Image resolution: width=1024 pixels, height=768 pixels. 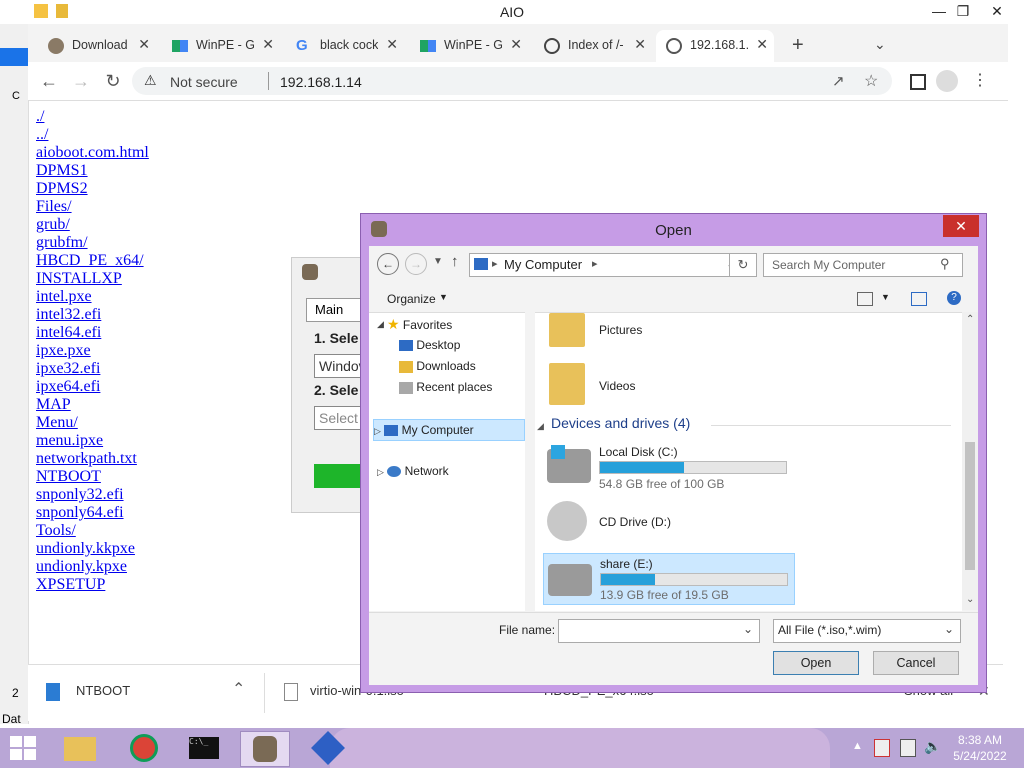 I want to click on scroll-thumb, so click(x=970, y=506).